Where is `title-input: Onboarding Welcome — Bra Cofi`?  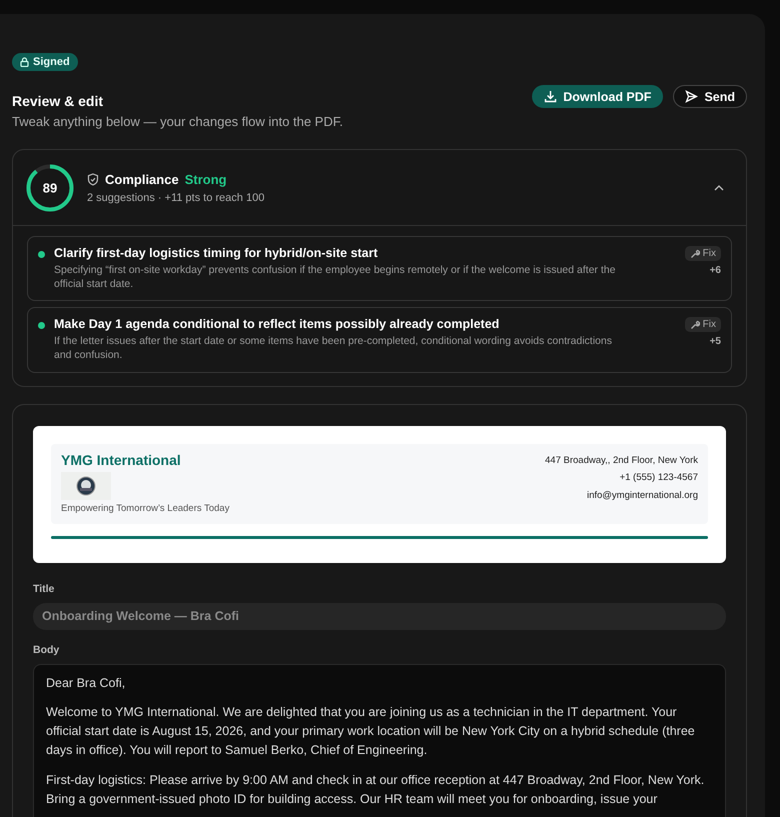 title-input: Onboarding Welcome — Bra Cofi is located at coordinates (379, 616).